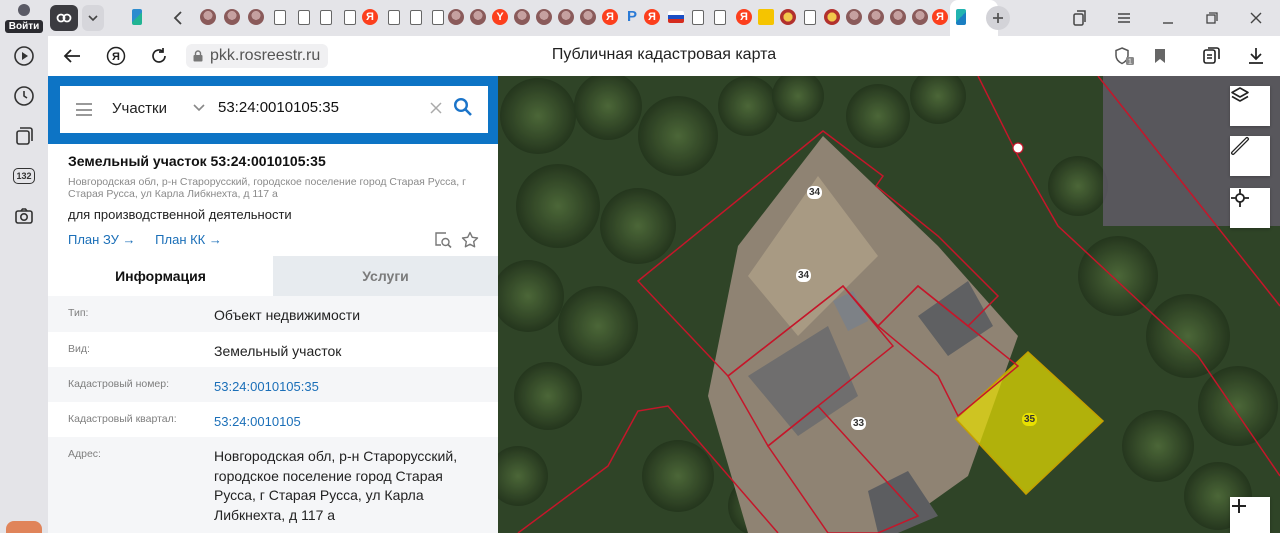 The height and width of the screenshot is (533, 1280). Describe the element at coordinates (257, 56) in the screenshot. I see `url-field: pkk.rosreestr.ru` at that location.